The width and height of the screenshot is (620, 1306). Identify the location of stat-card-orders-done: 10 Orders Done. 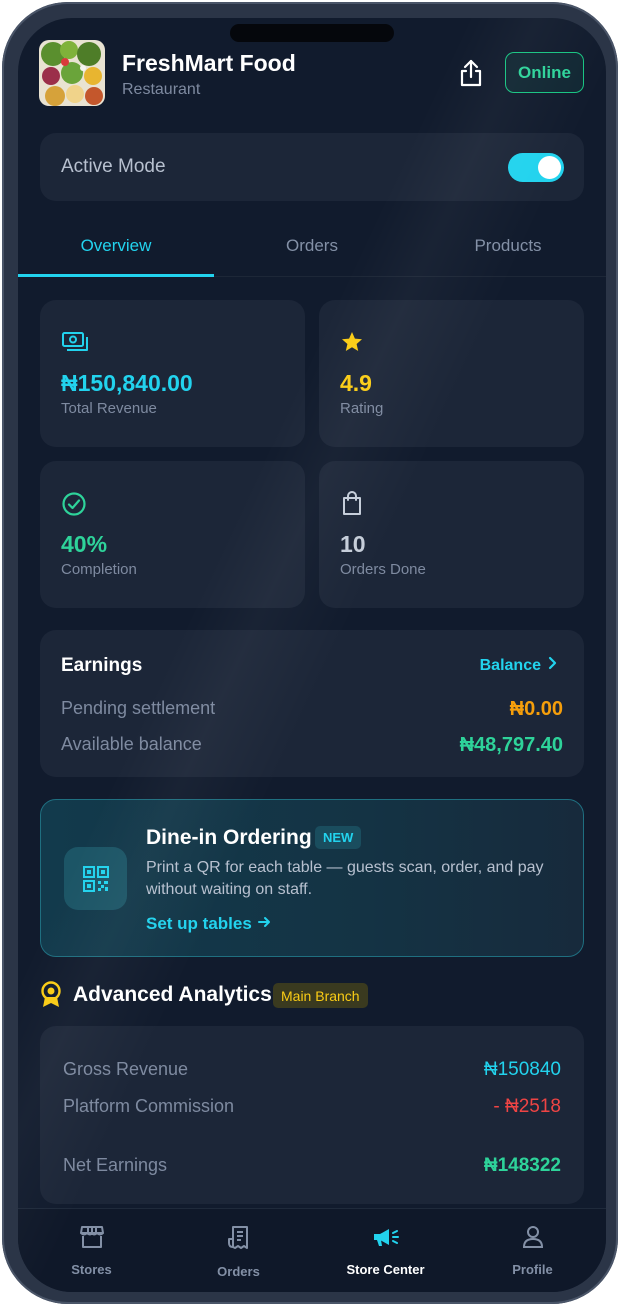
(451, 534).